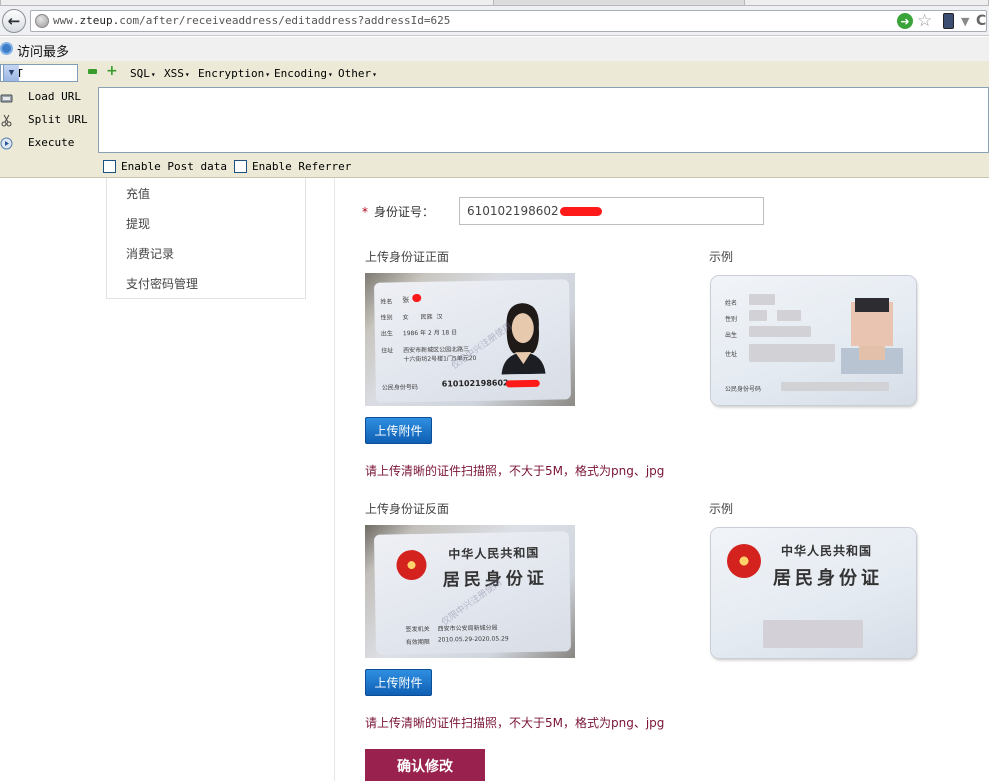 Image resolution: width=989 pixels, height=781 pixels. Describe the element at coordinates (905, 21) in the screenshot. I see `go-icon: ➜` at that location.